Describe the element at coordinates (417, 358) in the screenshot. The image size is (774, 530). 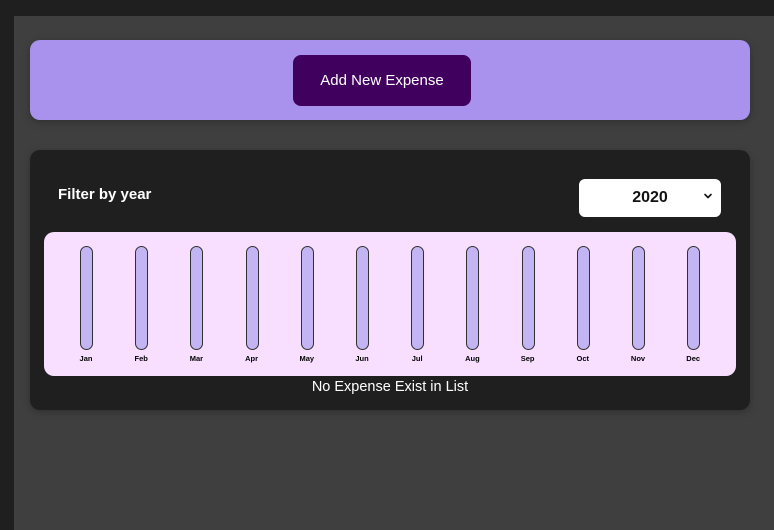
I see `chart-bar-label: Jul` at that location.